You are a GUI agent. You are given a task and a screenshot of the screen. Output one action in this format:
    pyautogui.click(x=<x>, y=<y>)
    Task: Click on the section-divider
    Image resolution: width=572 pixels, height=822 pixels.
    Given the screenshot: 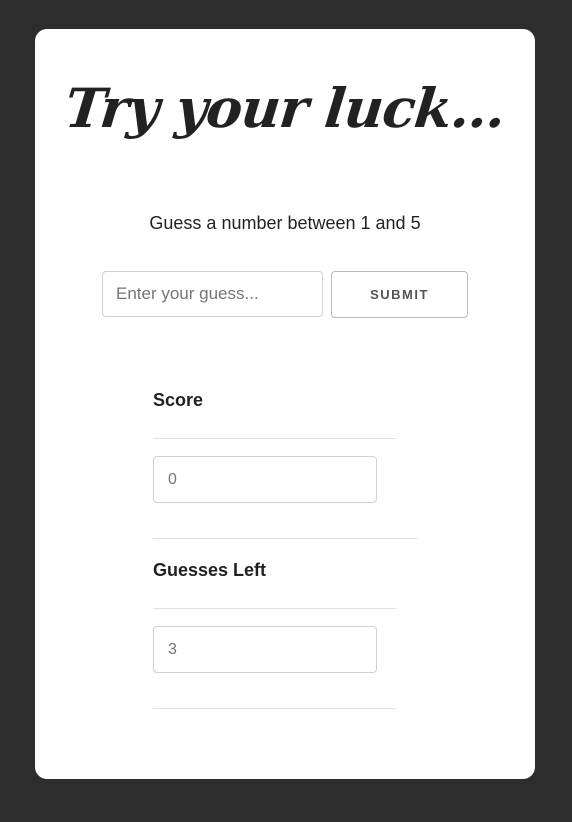 What is the action you would take?
    pyautogui.click(x=285, y=538)
    